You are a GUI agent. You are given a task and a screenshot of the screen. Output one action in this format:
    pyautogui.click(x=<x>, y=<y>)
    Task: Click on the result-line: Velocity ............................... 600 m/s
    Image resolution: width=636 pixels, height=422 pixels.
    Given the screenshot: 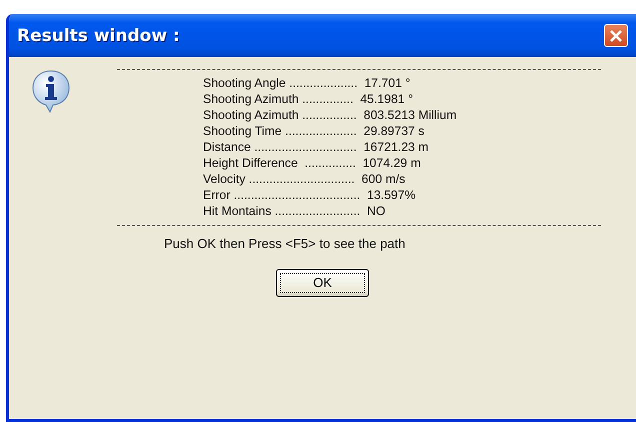 What is the action you would take?
    pyautogui.click(x=304, y=179)
    